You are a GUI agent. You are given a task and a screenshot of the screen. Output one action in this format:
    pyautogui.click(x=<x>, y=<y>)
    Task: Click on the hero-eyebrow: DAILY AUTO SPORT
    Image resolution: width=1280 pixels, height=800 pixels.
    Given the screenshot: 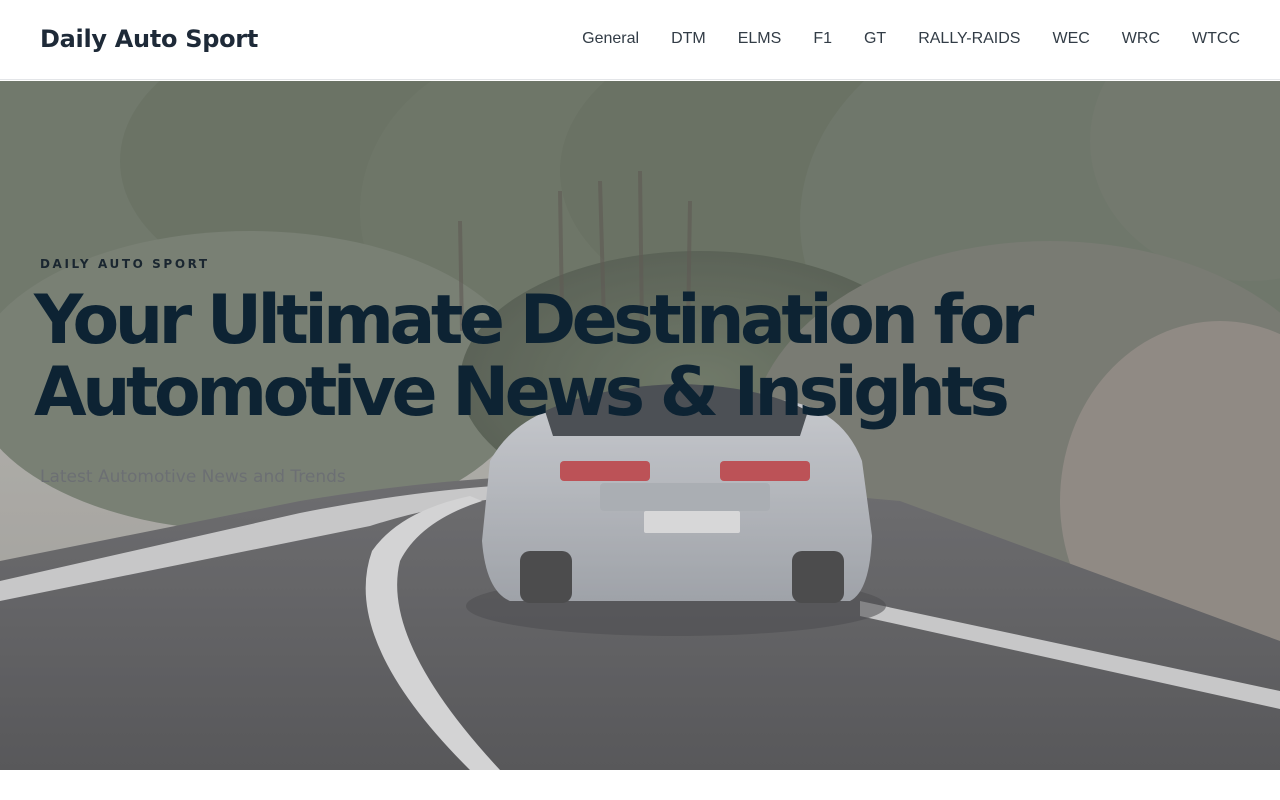 What is the action you would take?
    pyautogui.click(x=125, y=264)
    